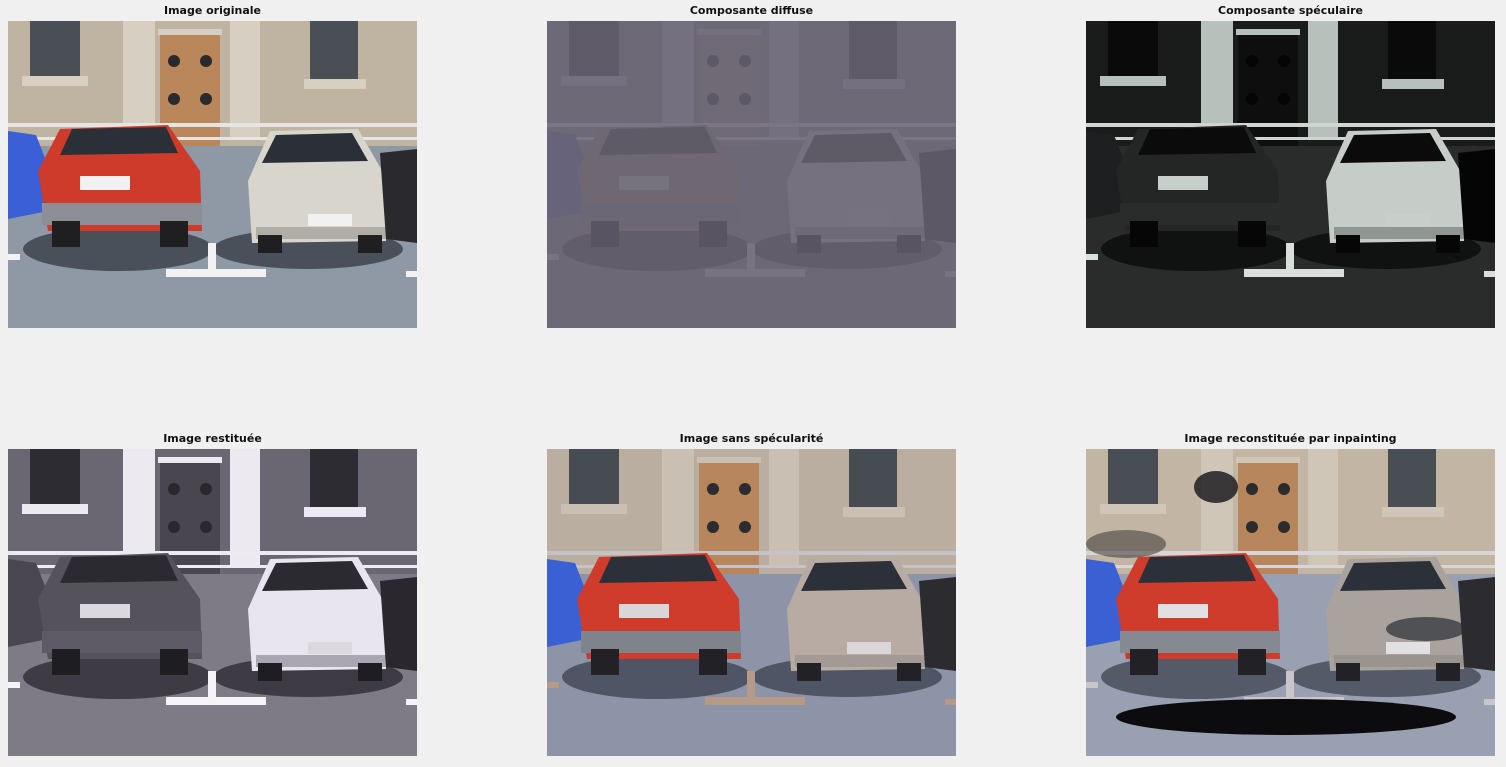 This screenshot has height=767, width=1506. I want to click on photo-specular, so click(1290, 174).